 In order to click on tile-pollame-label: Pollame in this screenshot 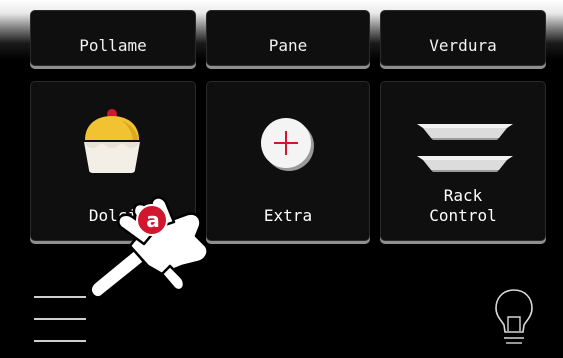, I will do `click(113, 45)`.